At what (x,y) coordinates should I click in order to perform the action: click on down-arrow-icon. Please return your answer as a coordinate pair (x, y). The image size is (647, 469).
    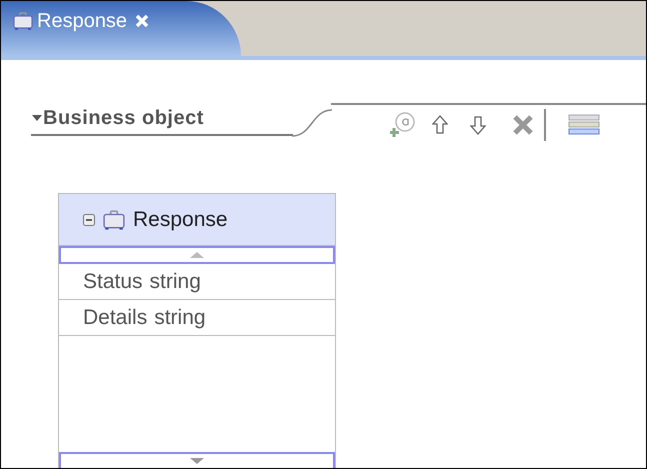
    Looking at the image, I should click on (197, 461).